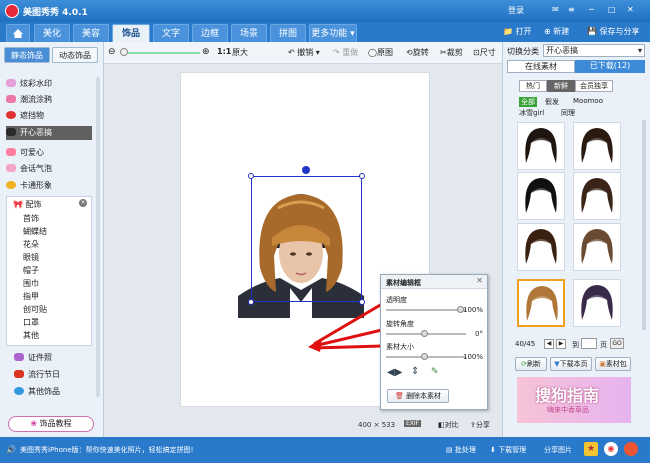 This screenshot has height=463, width=650. Describe the element at coordinates (424, 333) in the screenshot. I see `rotation-knob` at that location.